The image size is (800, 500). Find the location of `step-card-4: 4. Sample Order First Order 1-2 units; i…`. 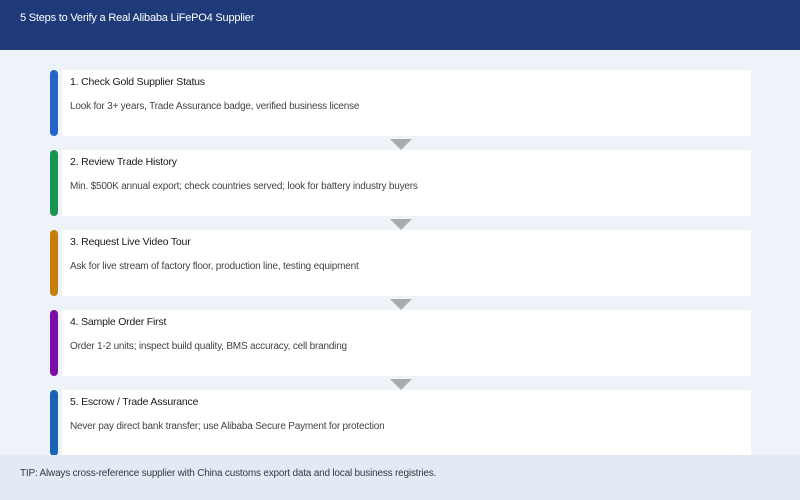

step-card-4: 4. Sample Order First Order 1-2 units; i… is located at coordinates (400, 343).